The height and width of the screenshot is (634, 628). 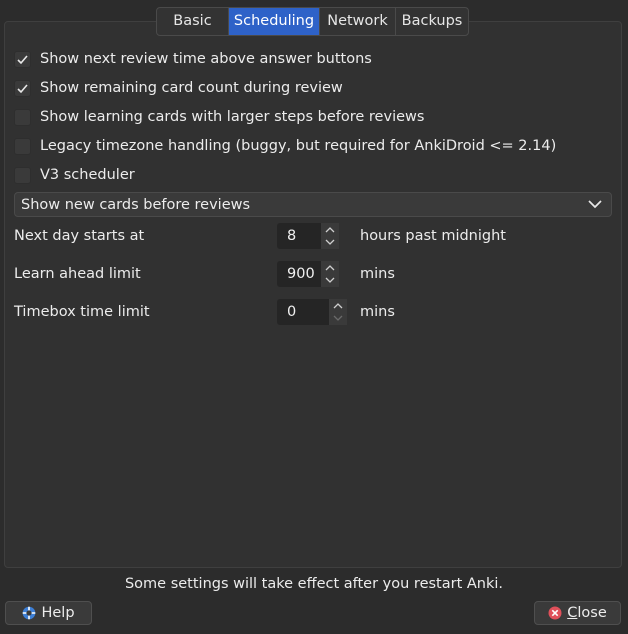 What do you see at coordinates (358, 21) in the screenshot?
I see `tab-network: Network` at bounding box center [358, 21].